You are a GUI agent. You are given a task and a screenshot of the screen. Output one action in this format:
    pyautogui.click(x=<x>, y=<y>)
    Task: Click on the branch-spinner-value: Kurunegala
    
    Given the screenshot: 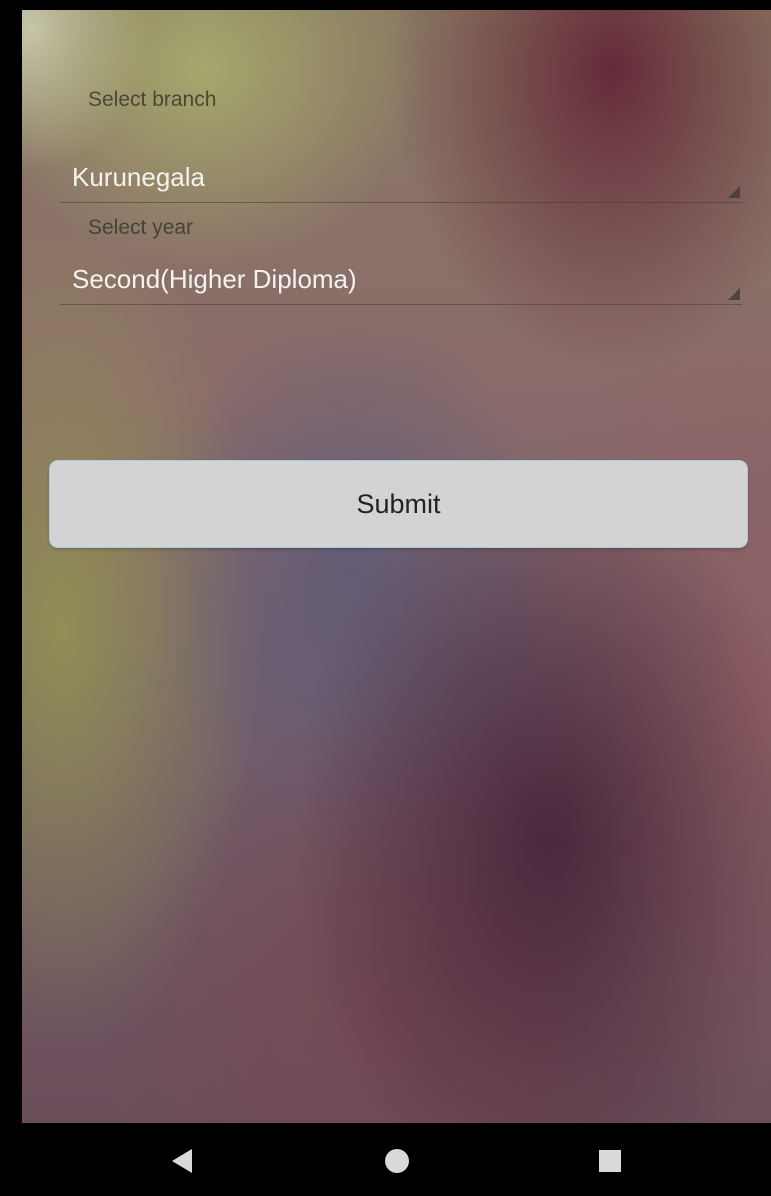 What is the action you would take?
    pyautogui.click(x=138, y=177)
    